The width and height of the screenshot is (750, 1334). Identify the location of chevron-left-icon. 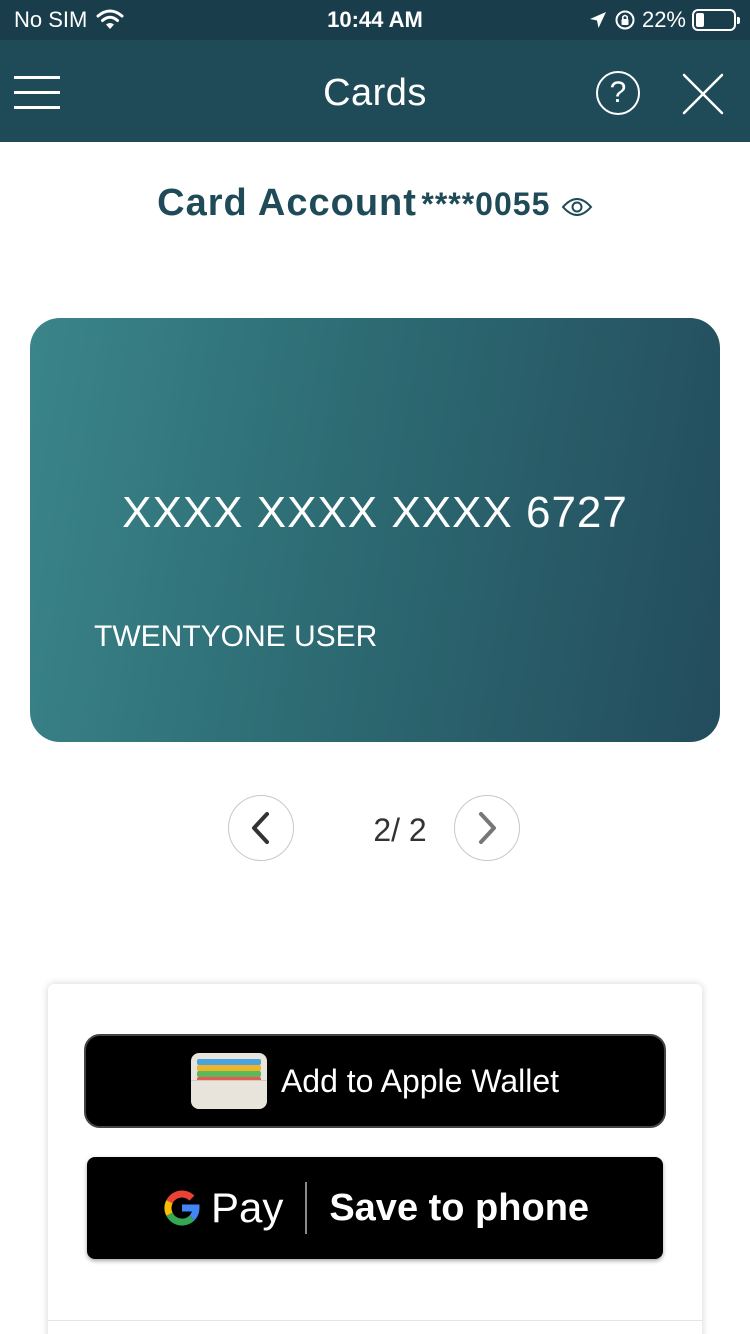
(260, 828).